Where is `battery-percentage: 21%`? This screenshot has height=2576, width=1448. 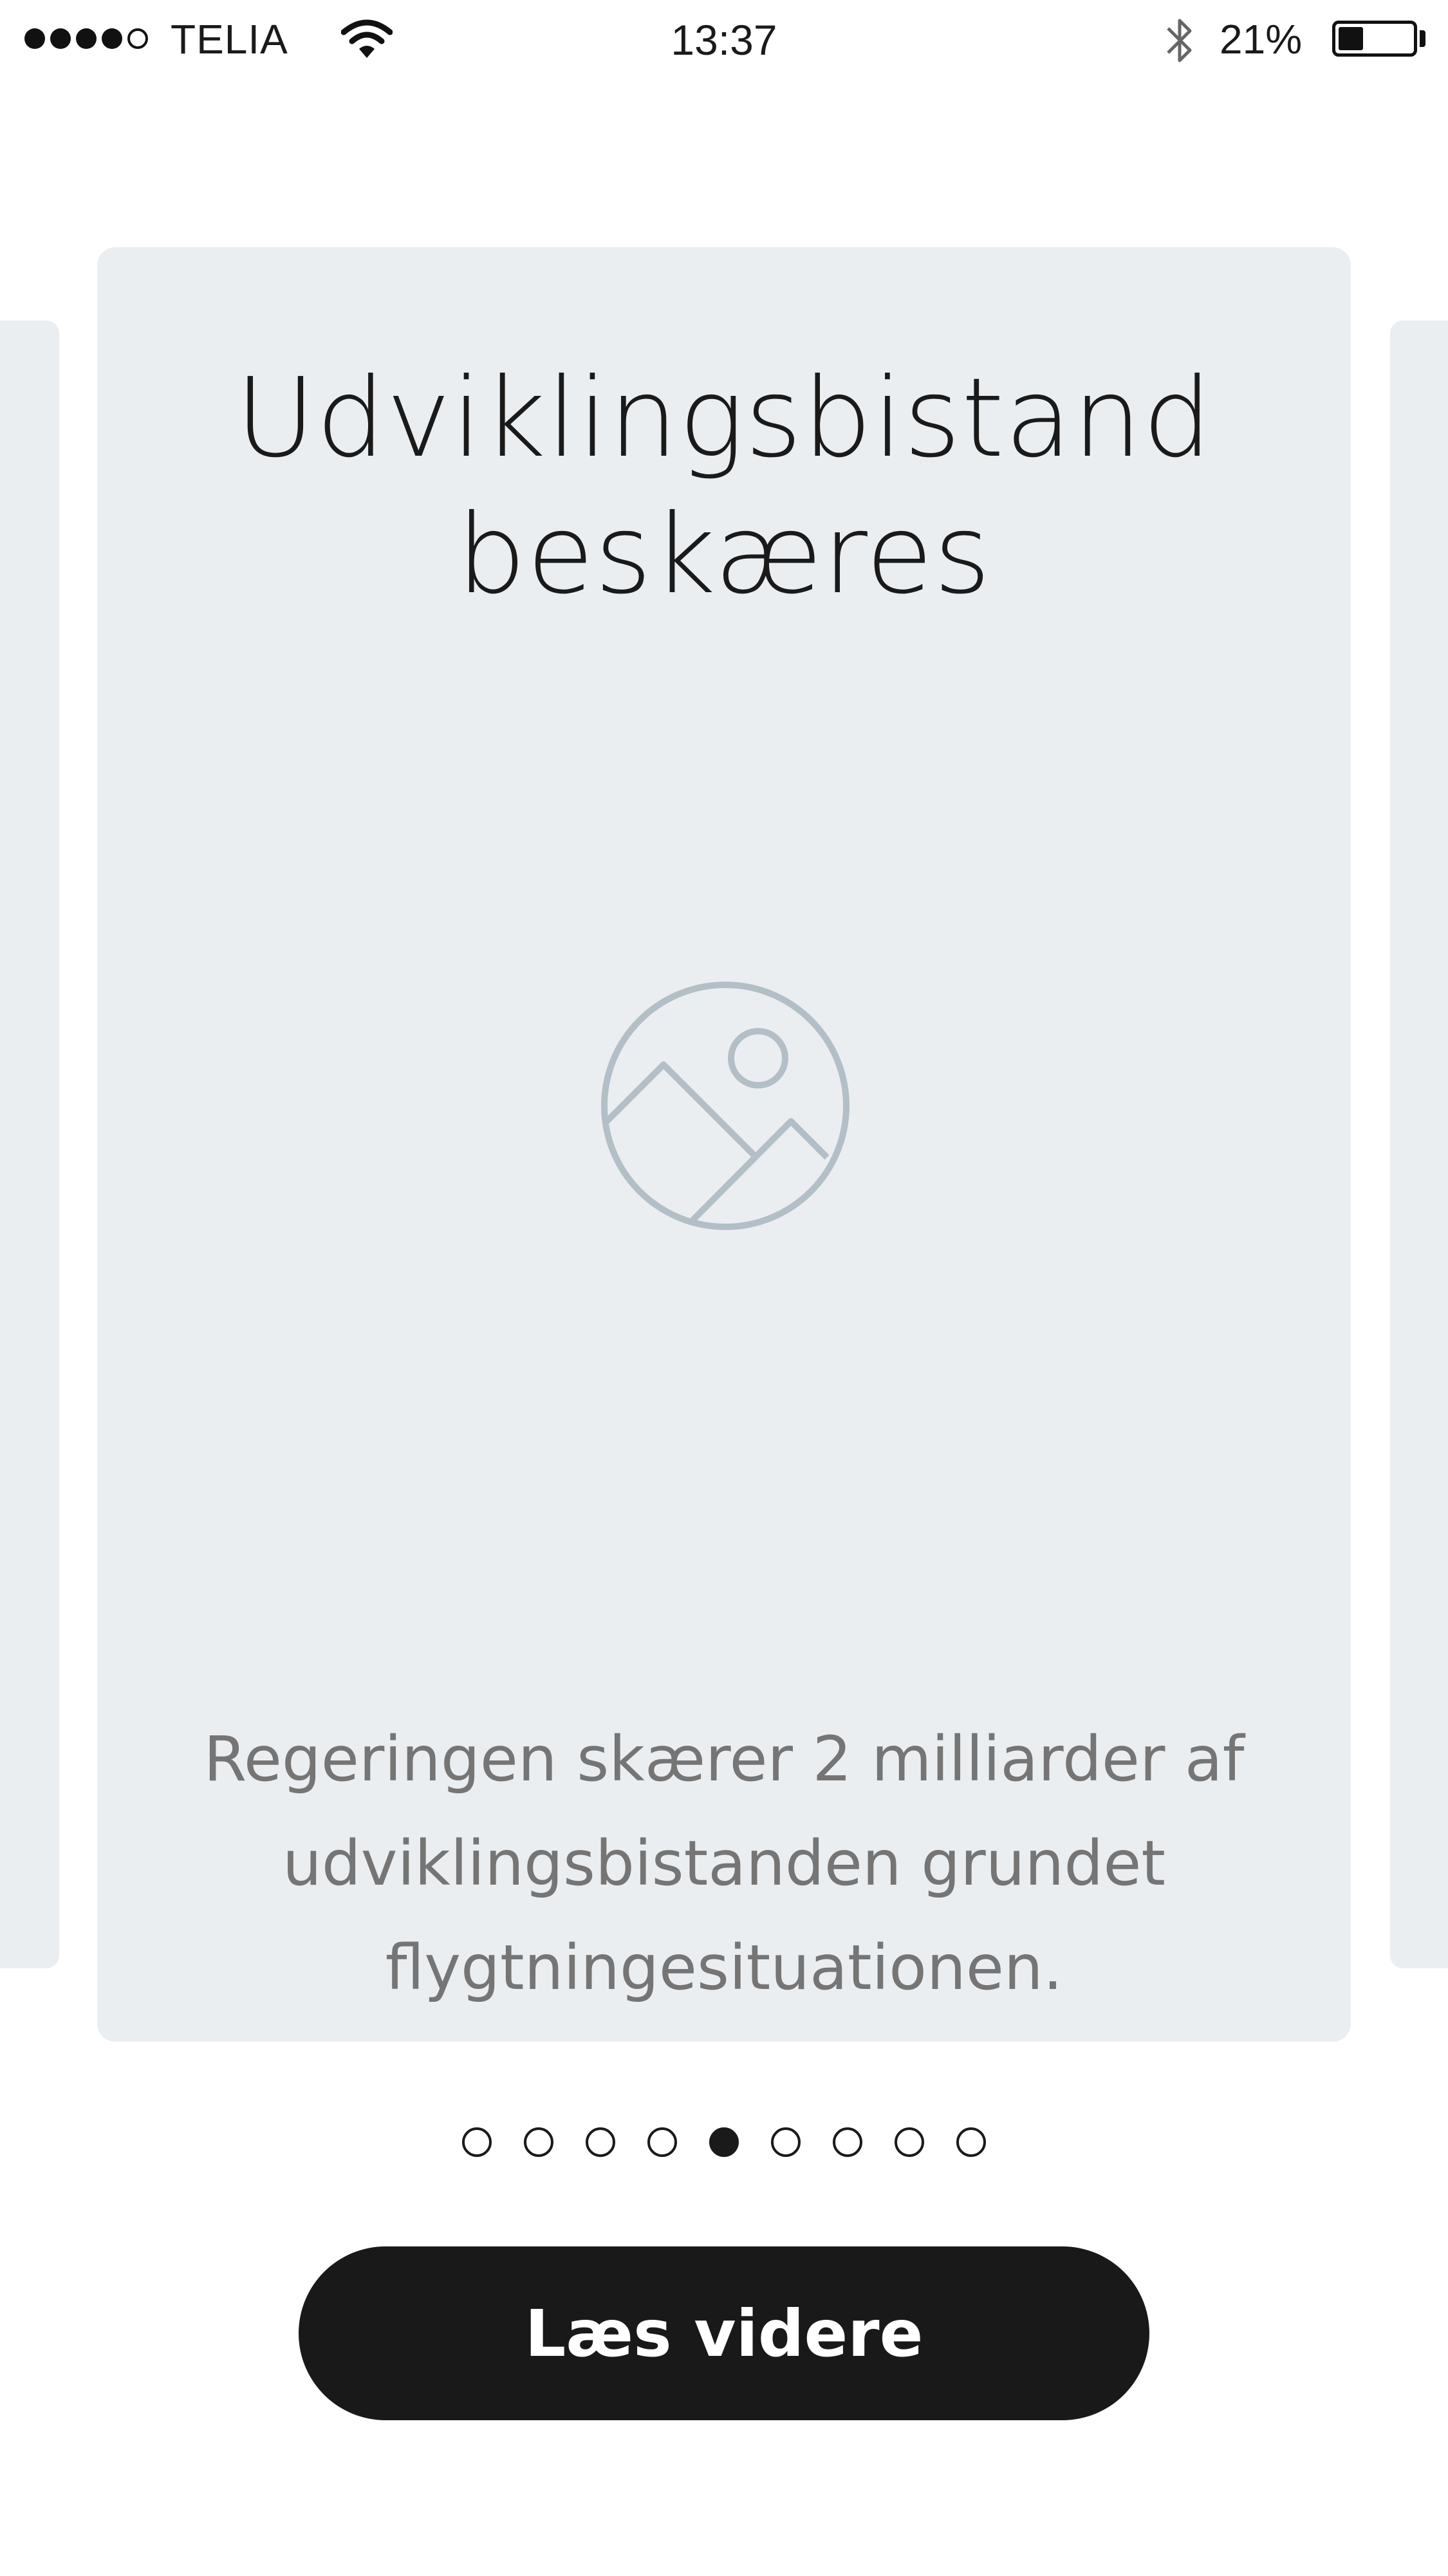
battery-percentage: 21% is located at coordinates (1261, 39).